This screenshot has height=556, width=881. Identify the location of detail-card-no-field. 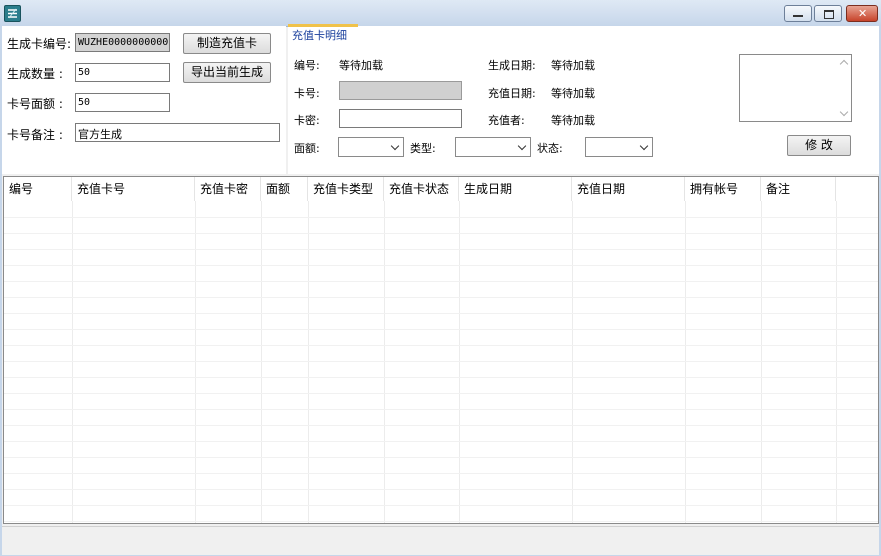
(400, 90).